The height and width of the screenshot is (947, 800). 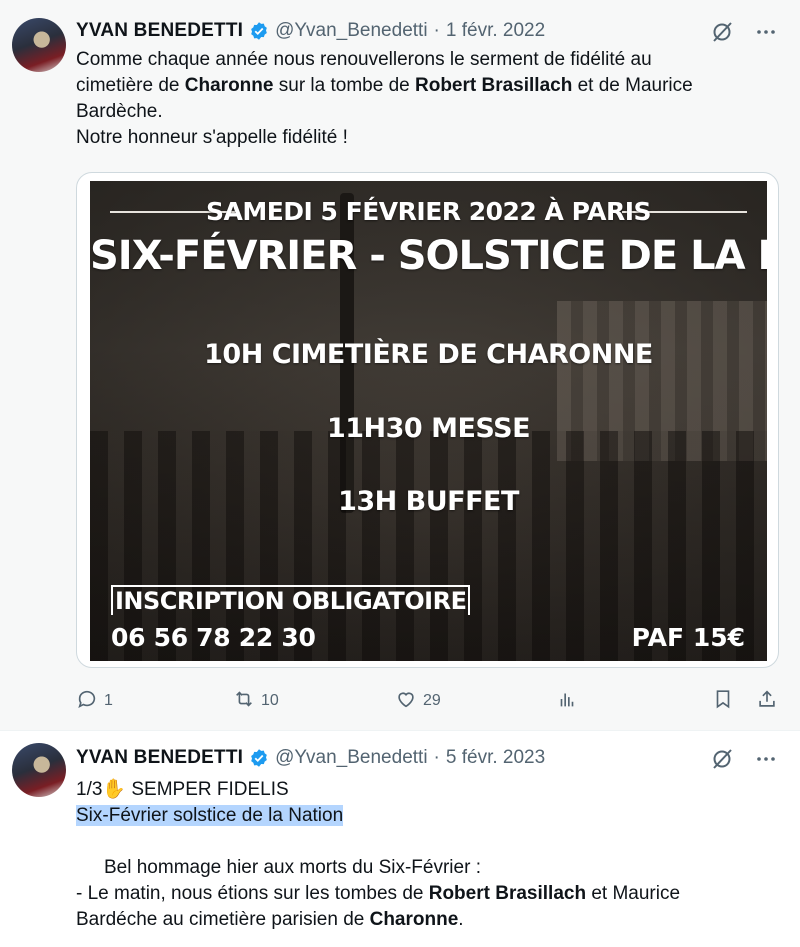 What do you see at coordinates (432, 700) in the screenshot?
I see `like-count: 29` at bounding box center [432, 700].